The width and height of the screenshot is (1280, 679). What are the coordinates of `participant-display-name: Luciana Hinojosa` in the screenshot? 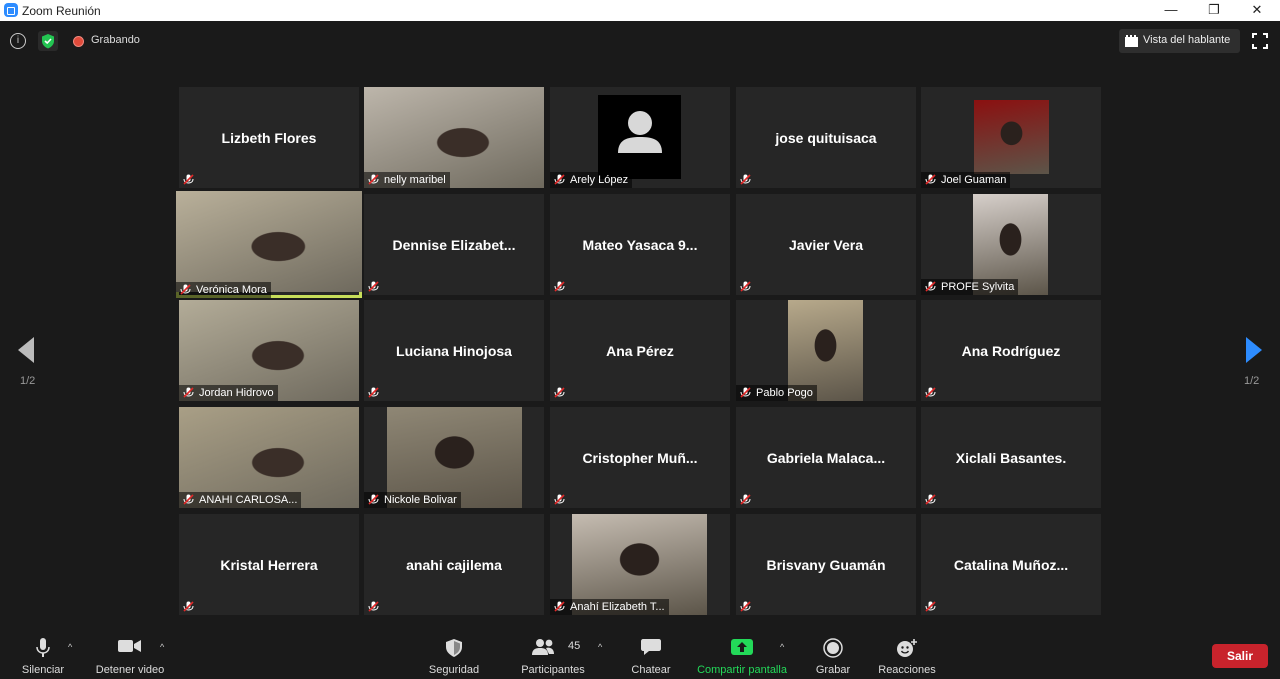 It's located at (454, 351).